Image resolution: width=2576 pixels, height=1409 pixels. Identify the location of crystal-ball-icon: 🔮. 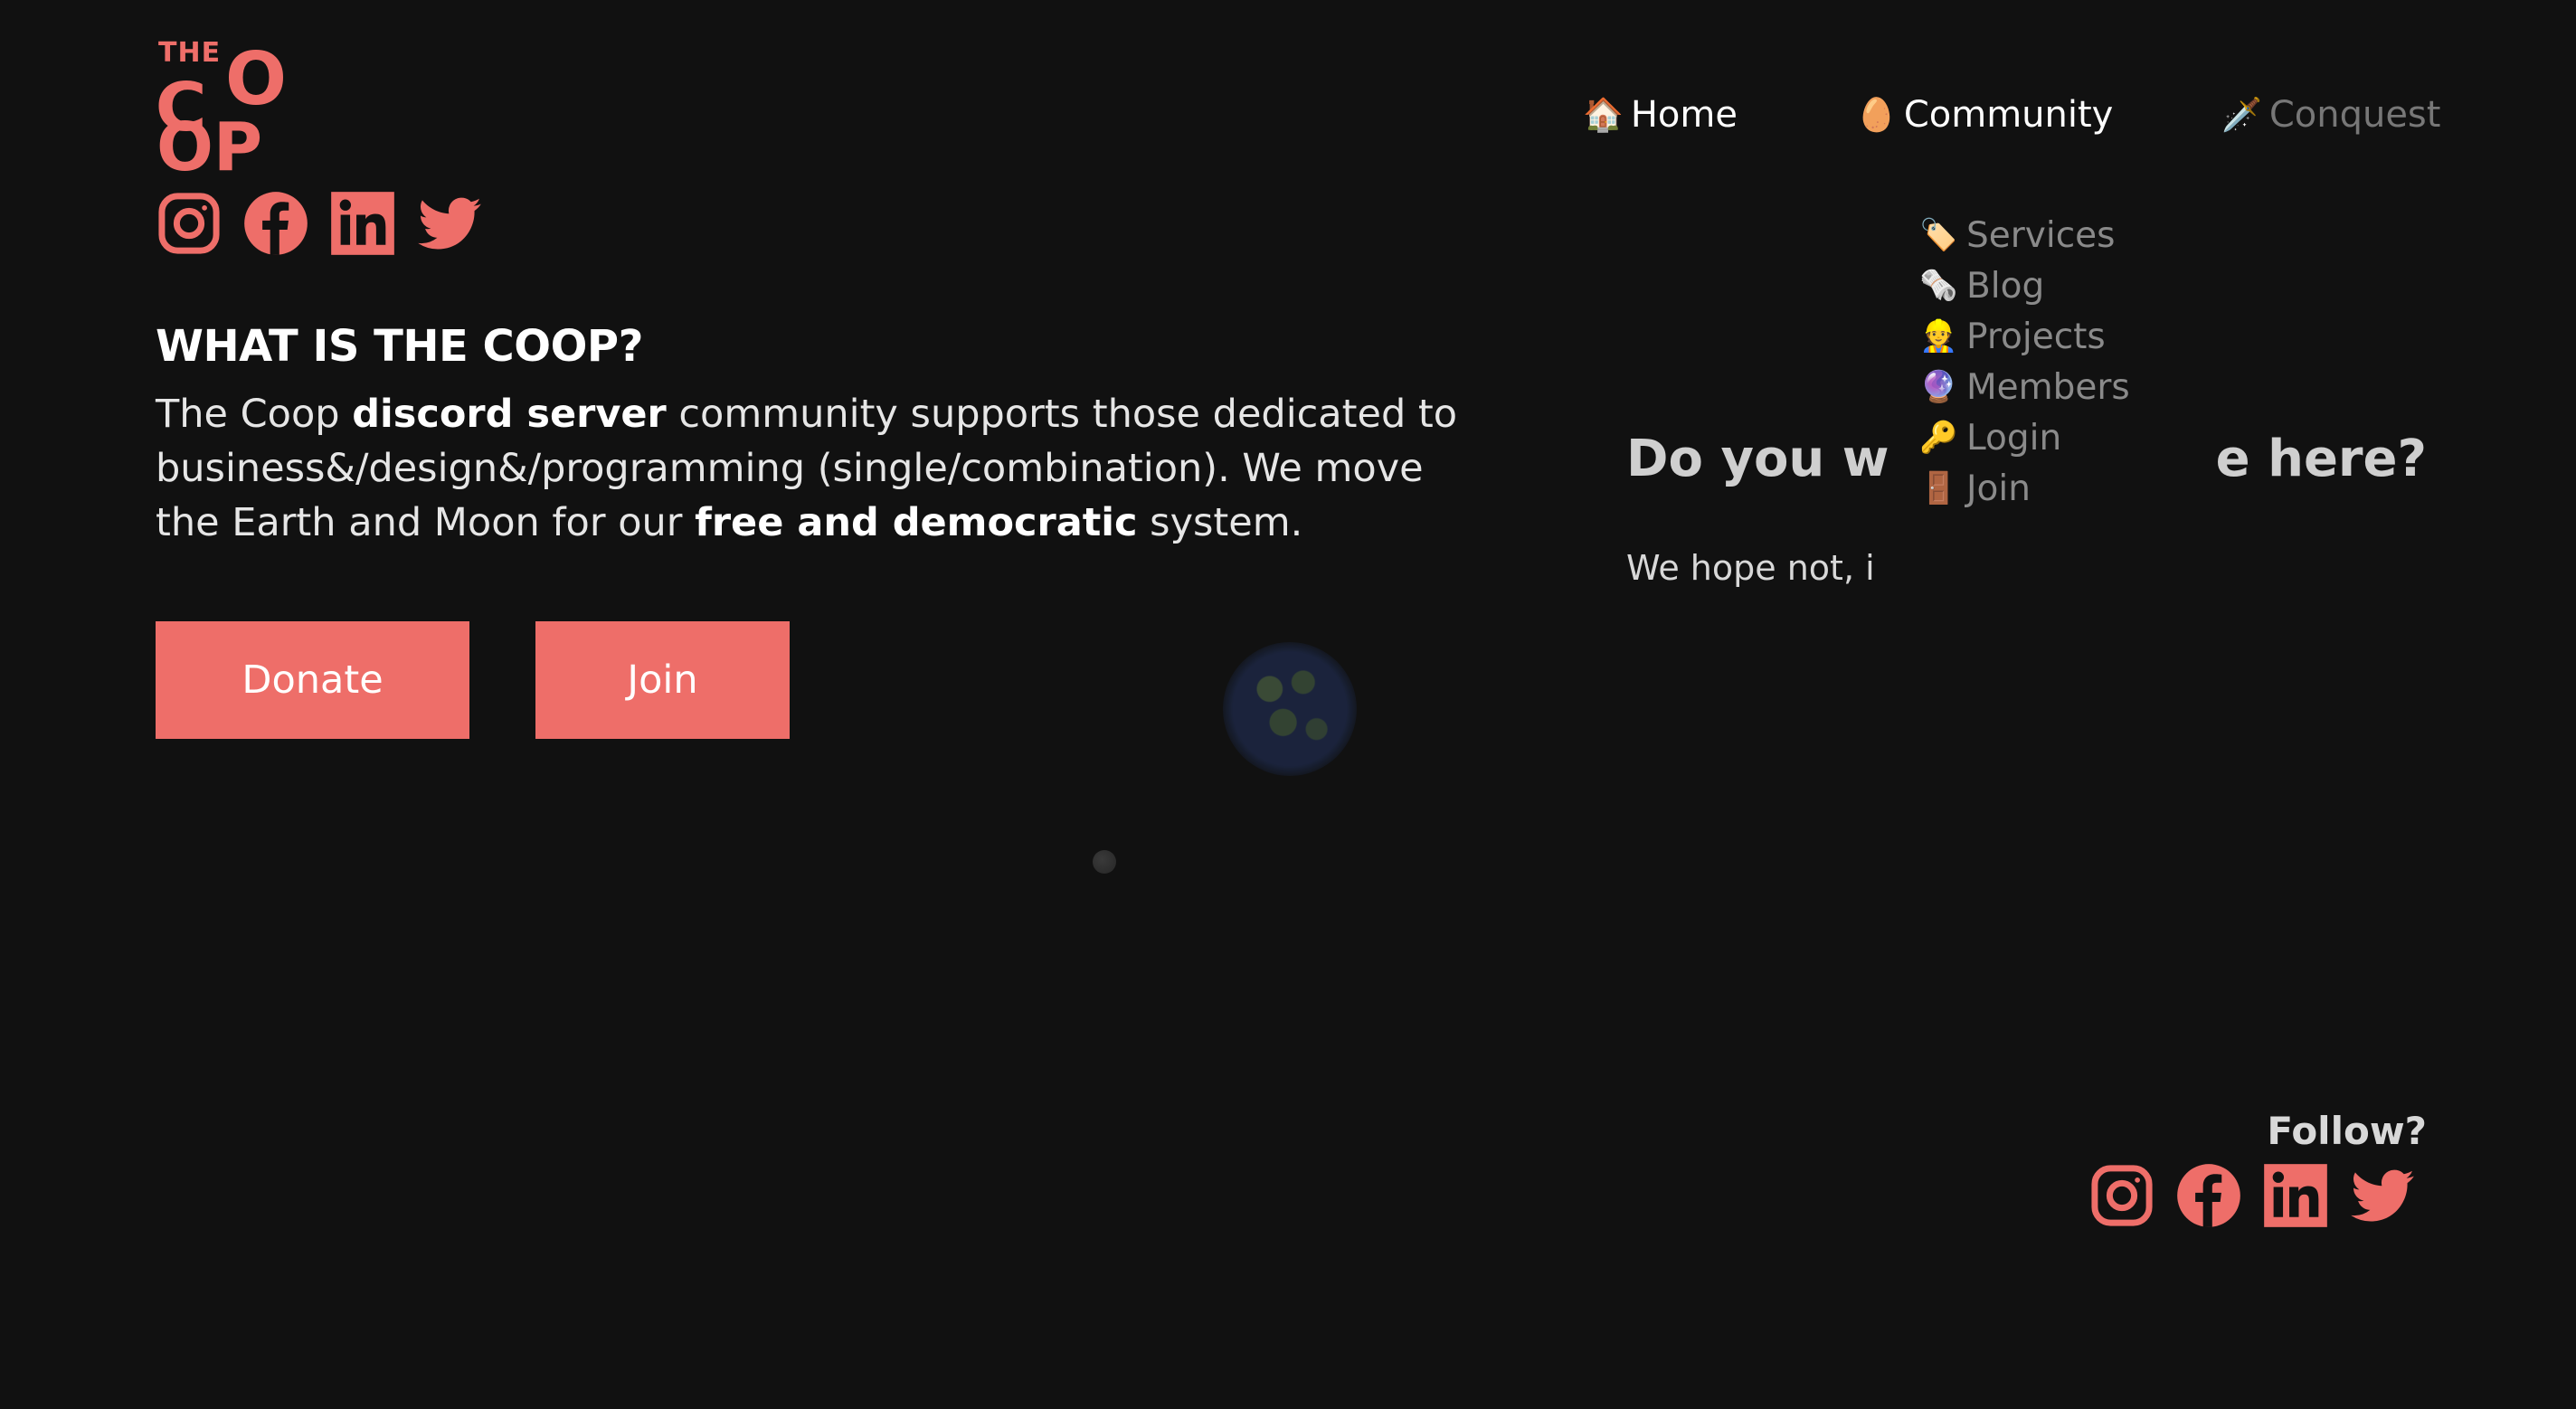
(1938, 387).